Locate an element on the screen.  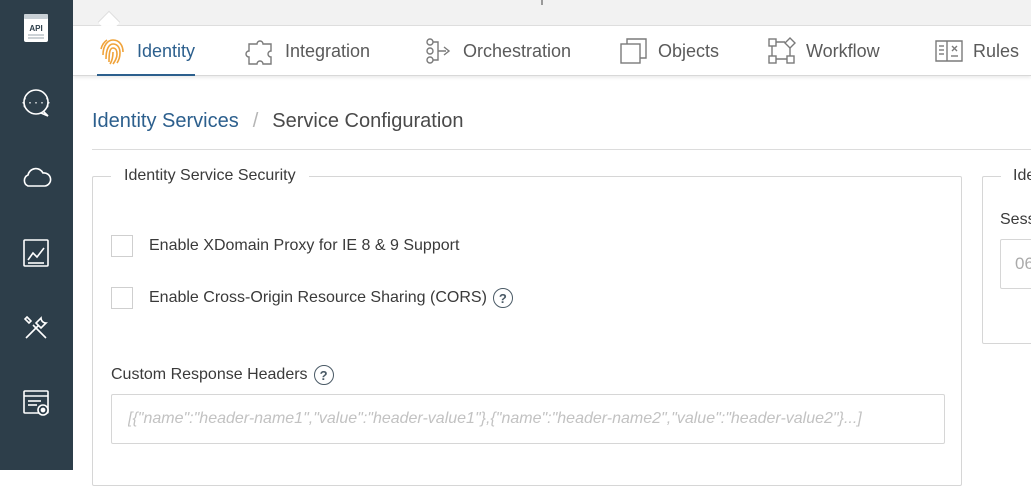
tab-objects-label: Objects is located at coordinates (689, 50).